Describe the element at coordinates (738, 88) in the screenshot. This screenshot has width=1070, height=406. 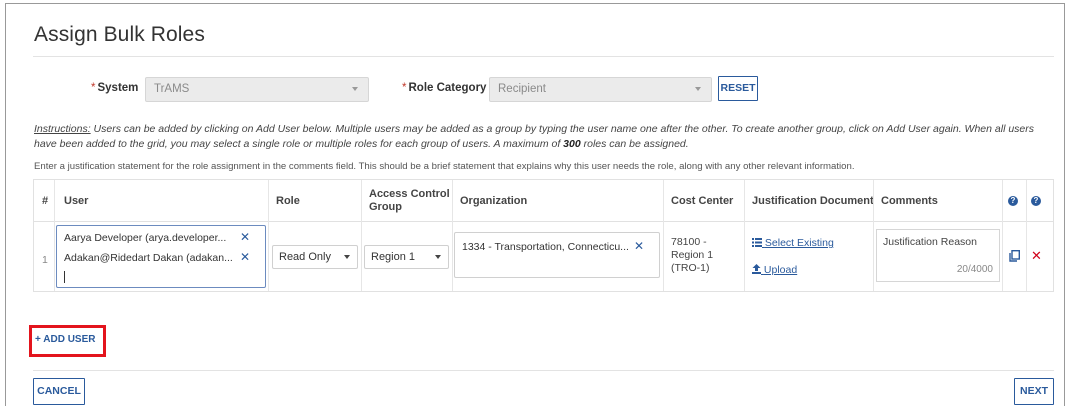
I see `reset-button: RESET` at that location.